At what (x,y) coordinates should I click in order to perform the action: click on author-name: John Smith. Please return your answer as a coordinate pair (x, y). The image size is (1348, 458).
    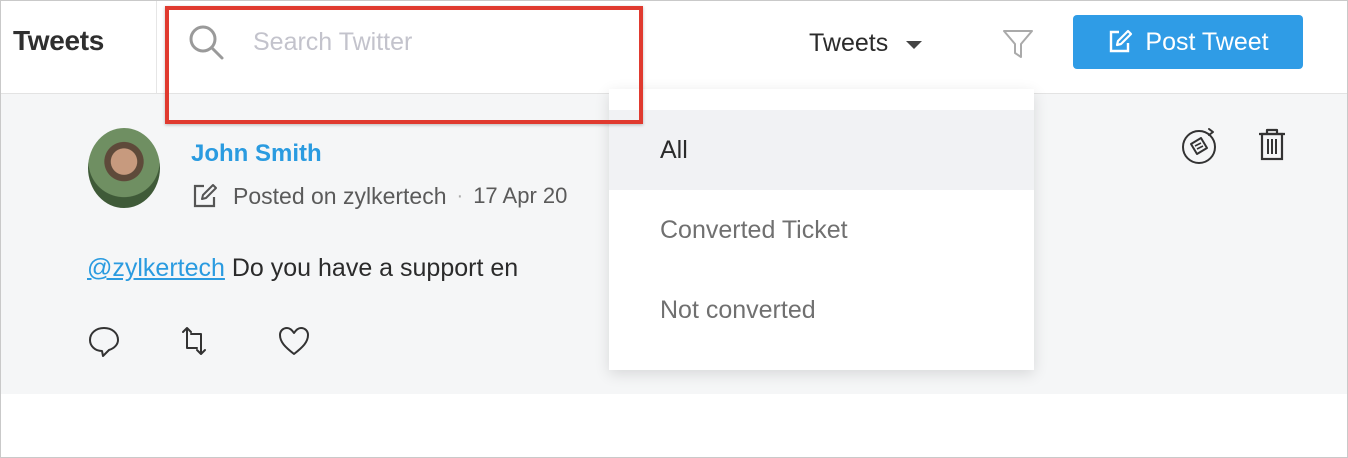
    Looking at the image, I should click on (256, 154).